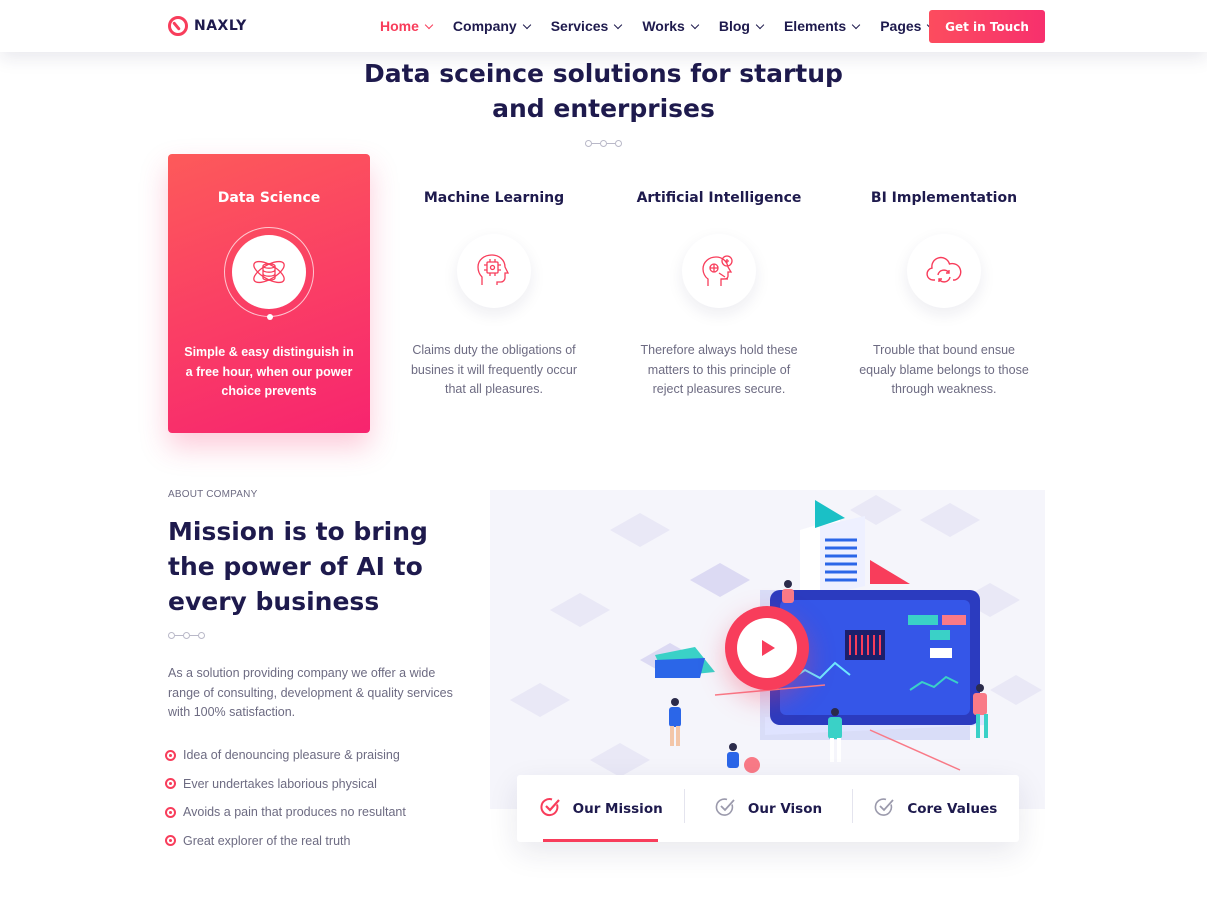 The width and height of the screenshot is (1207, 905). I want to click on nav-item-services: Services, so click(586, 26).